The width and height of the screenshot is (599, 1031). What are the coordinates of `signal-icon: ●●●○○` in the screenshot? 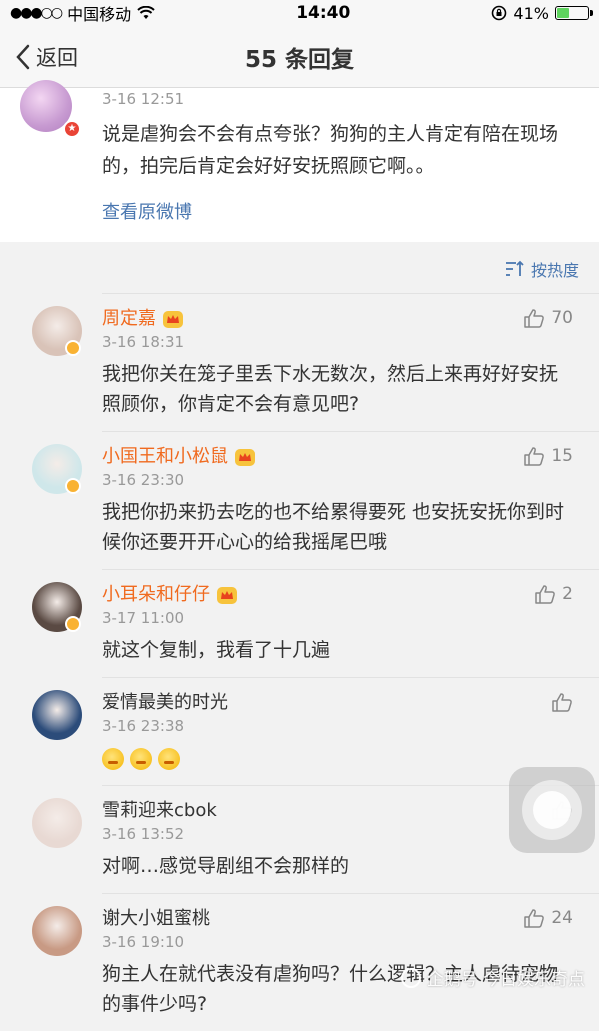 It's located at (36, 13).